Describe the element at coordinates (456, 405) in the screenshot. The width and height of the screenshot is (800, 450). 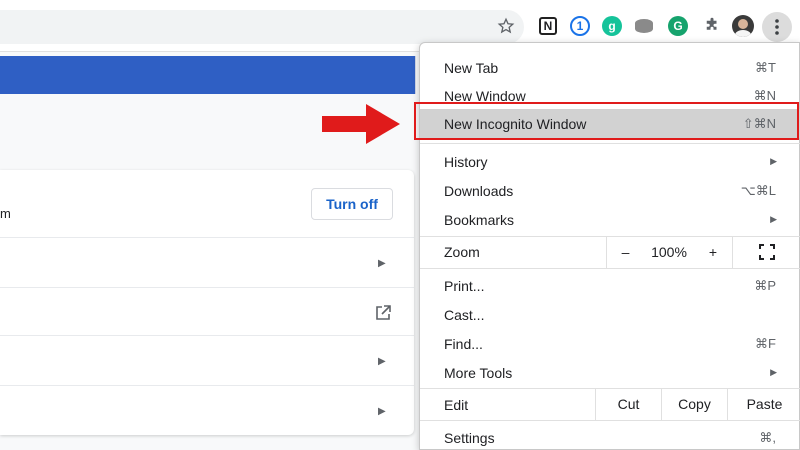
I see `edit-label: Edit` at that location.